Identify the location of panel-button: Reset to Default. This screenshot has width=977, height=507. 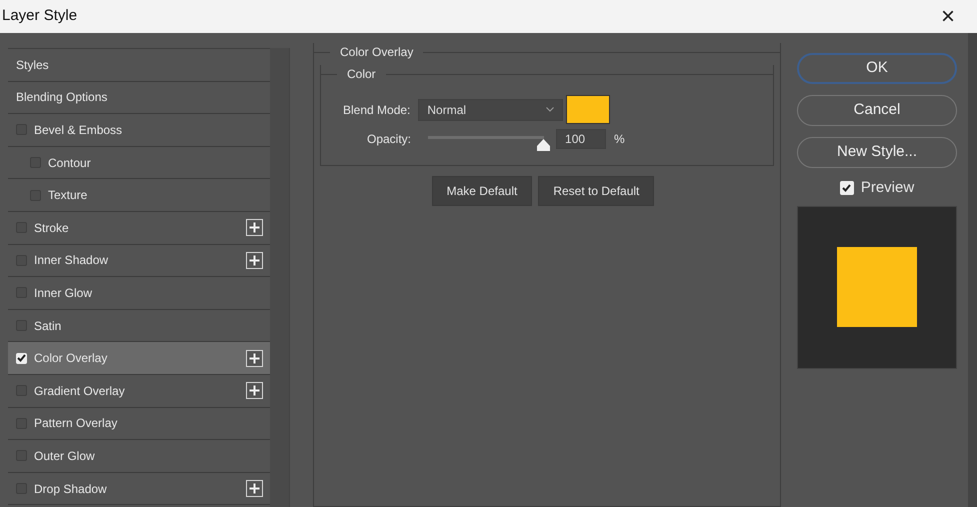
(596, 191).